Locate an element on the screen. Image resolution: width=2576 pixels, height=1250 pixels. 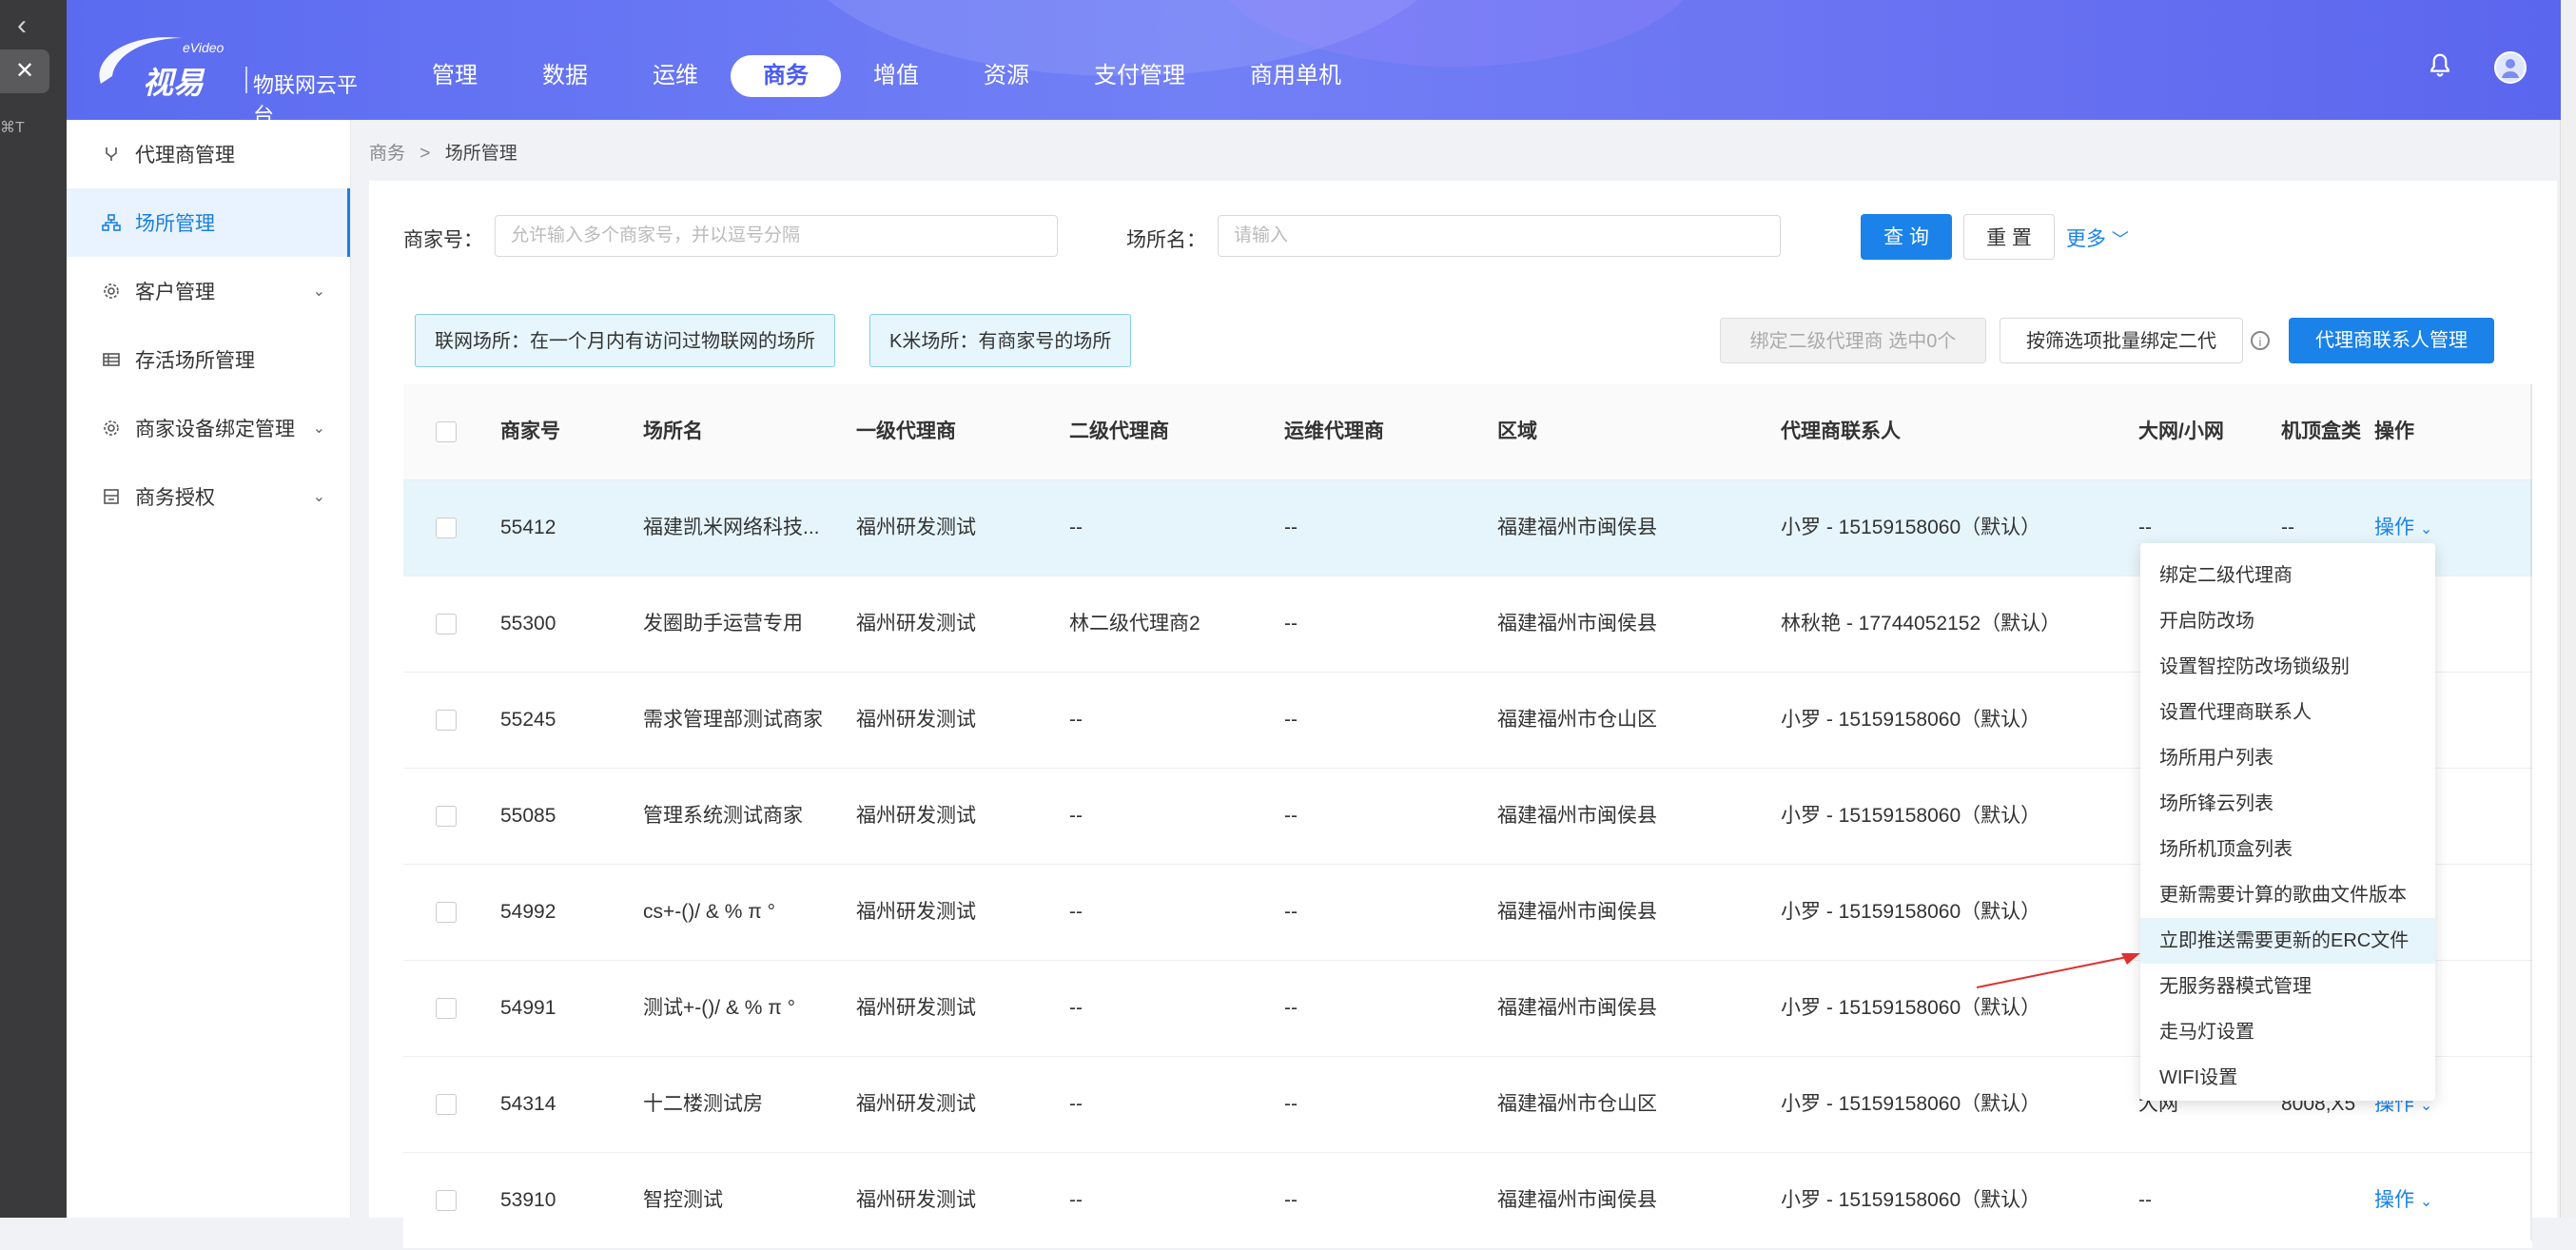
menu-item-set-agent-contact: 设置代理商联系人 is located at coordinates (2288, 712).